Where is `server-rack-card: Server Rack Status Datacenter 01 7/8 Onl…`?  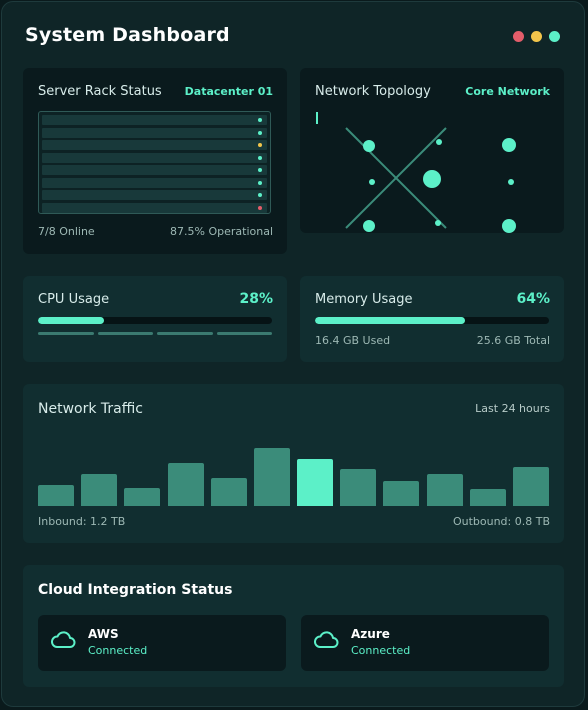
server-rack-card: Server Rack Status Datacenter 01 7/8 Onl… is located at coordinates (155, 161).